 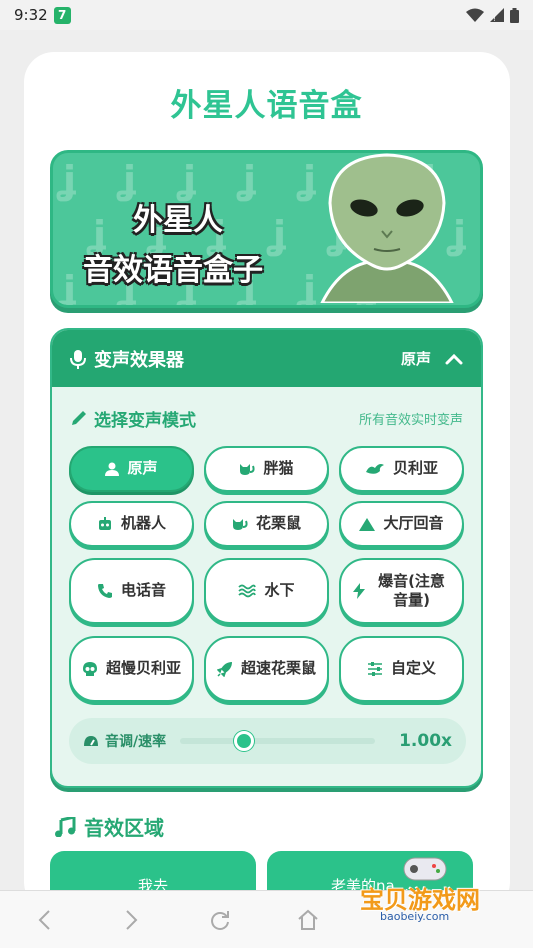 I want to click on gamepad-icon, so click(x=425, y=869).